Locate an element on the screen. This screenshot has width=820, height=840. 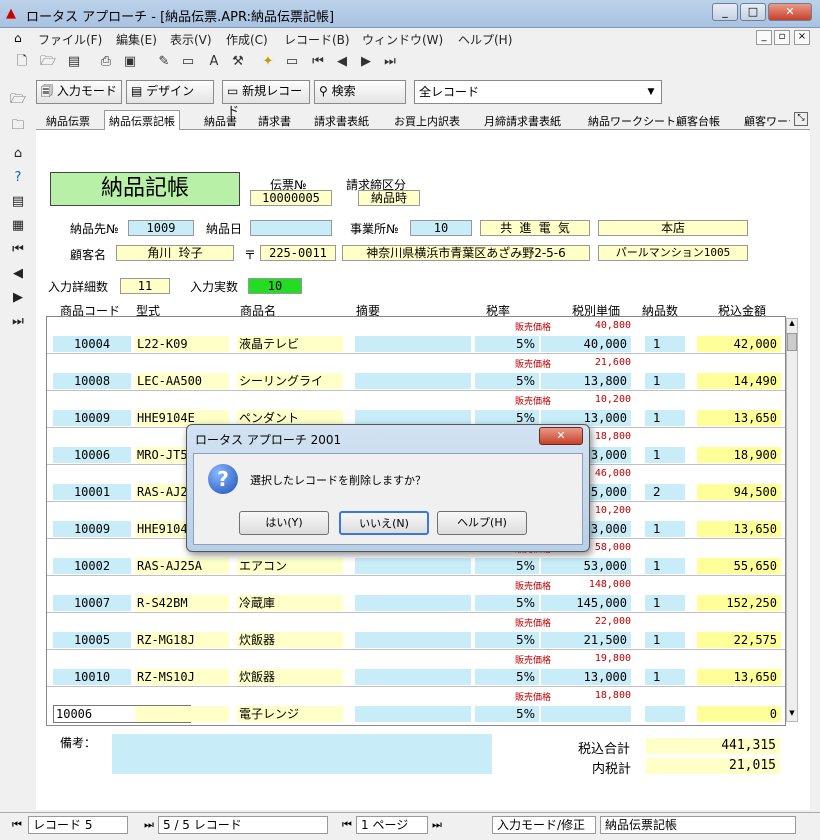
amount-cell: 42,000 is located at coordinates (739, 344).